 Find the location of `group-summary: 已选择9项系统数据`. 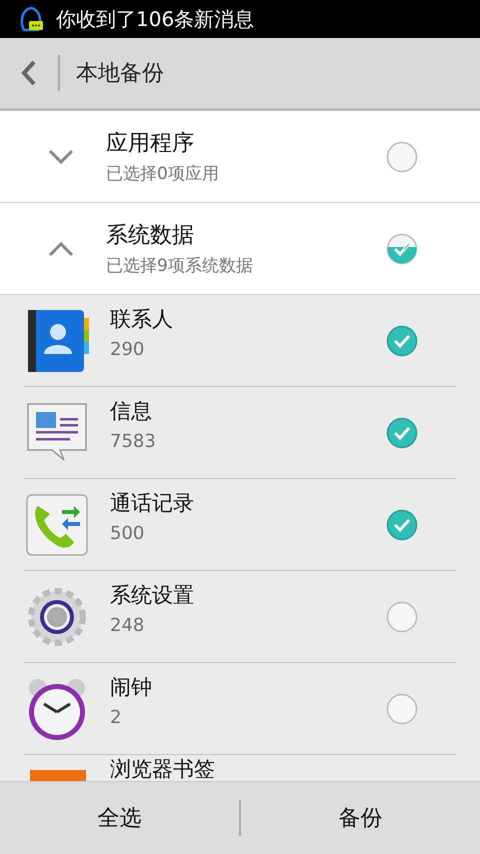

group-summary: 已选择9项系统数据 is located at coordinates (180, 266).